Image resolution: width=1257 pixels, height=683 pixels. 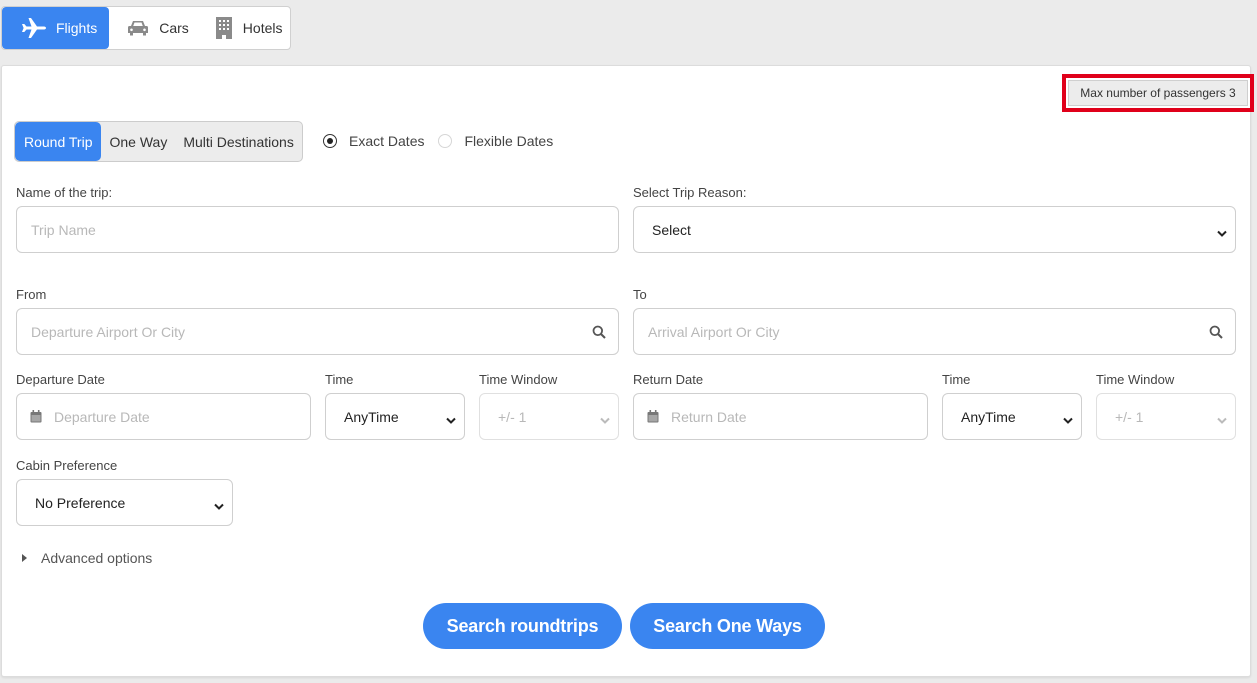 I want to click on search-one-ways-button: Search One Ways, so click(x=727, y=626).